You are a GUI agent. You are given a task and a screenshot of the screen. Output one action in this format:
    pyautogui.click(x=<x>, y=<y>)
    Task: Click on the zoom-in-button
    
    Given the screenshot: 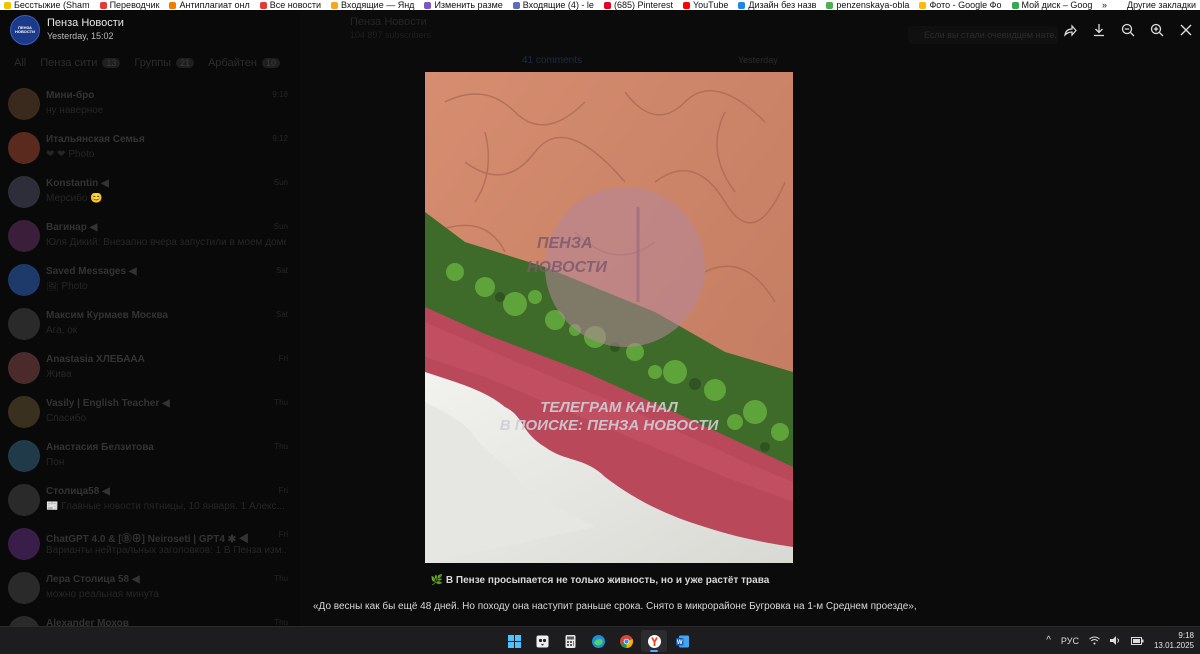 What is the action you would take?
    pyautogui.click(x=1156, y=30)
    